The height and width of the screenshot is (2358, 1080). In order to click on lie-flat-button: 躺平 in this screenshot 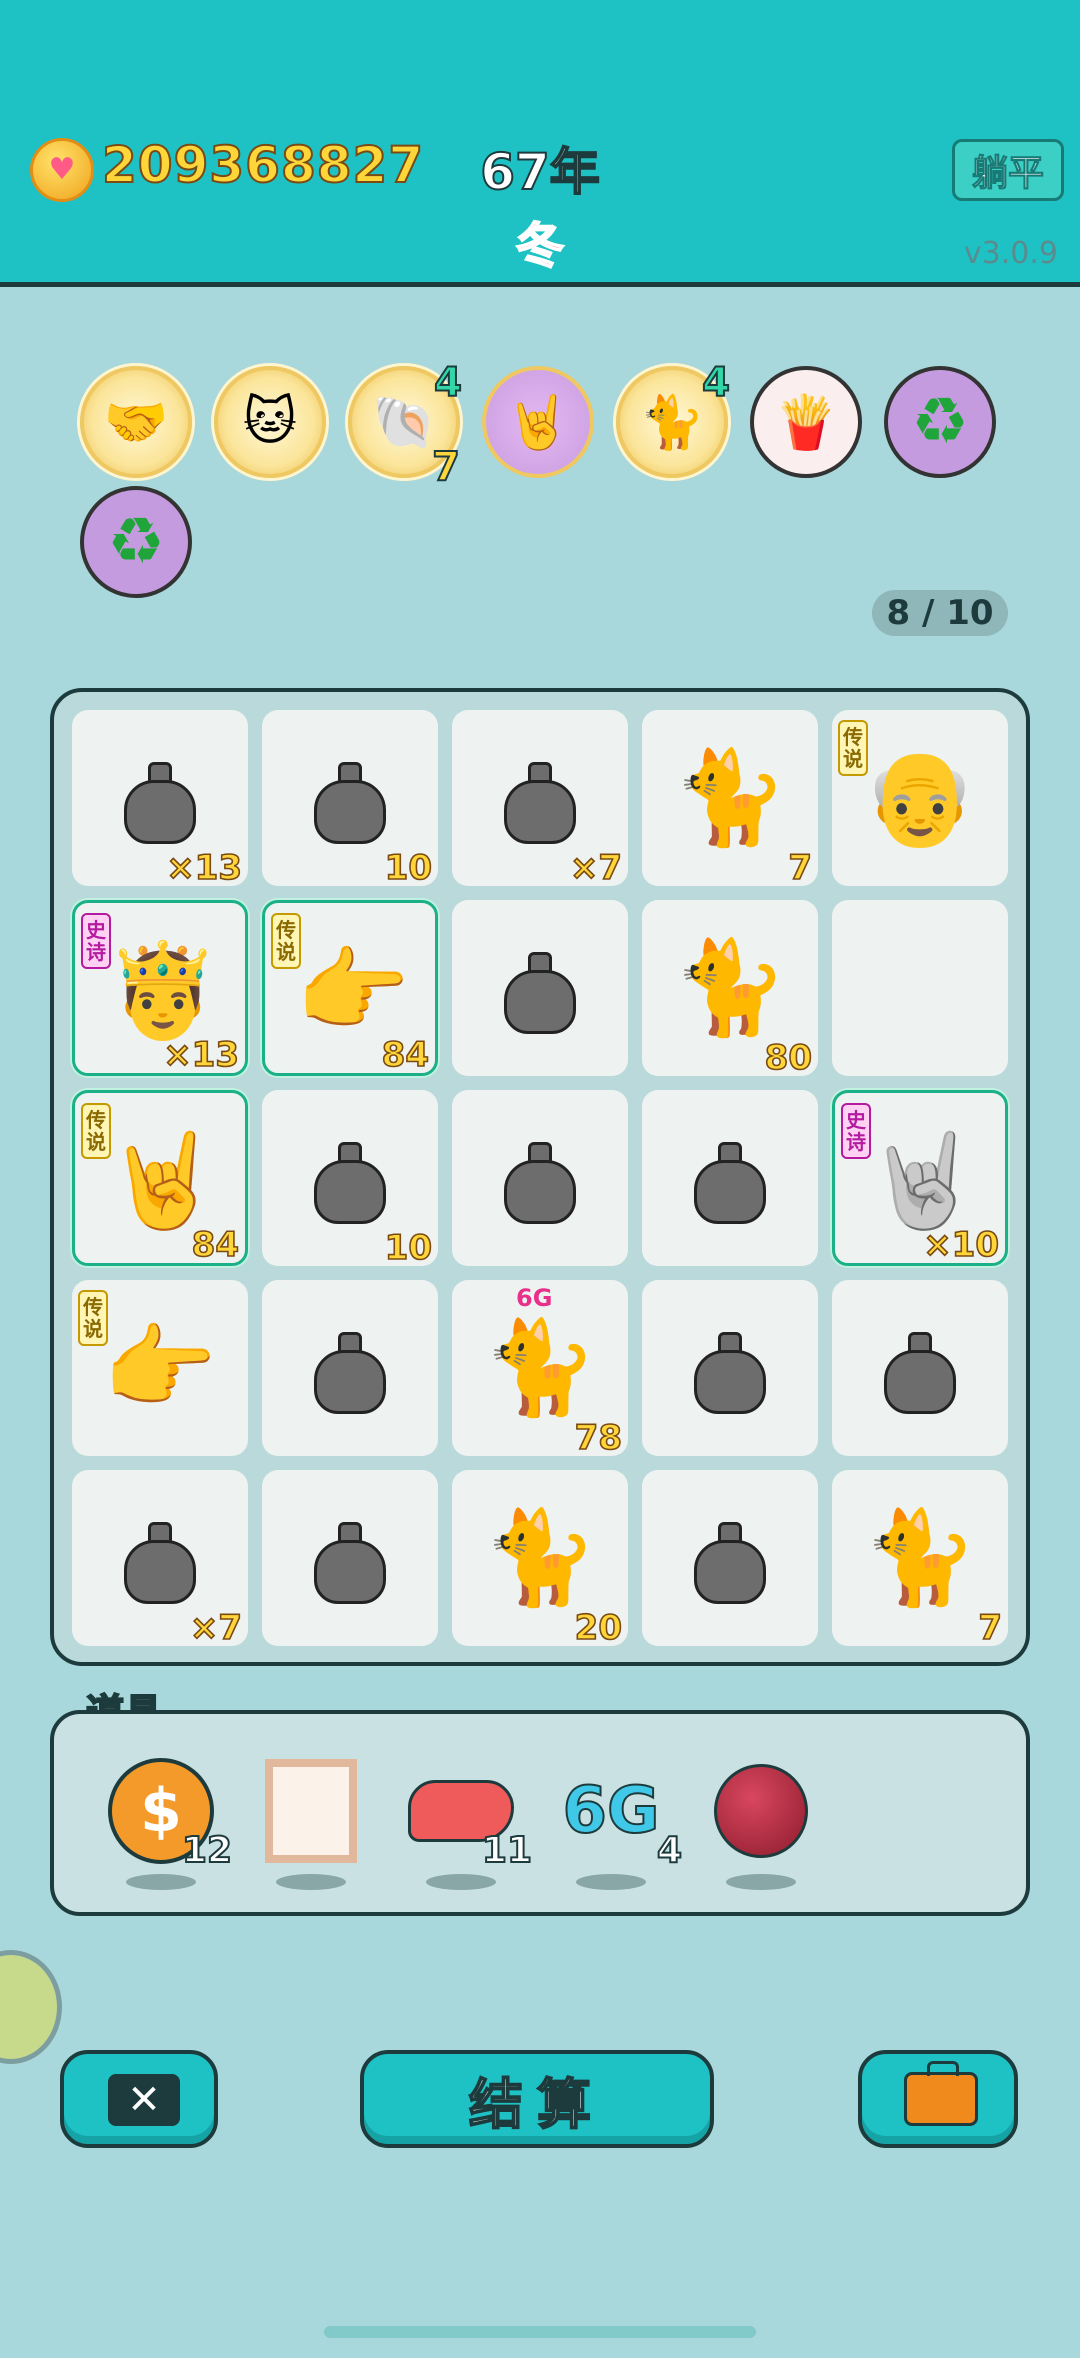, I will do `click(1008, 170)`.